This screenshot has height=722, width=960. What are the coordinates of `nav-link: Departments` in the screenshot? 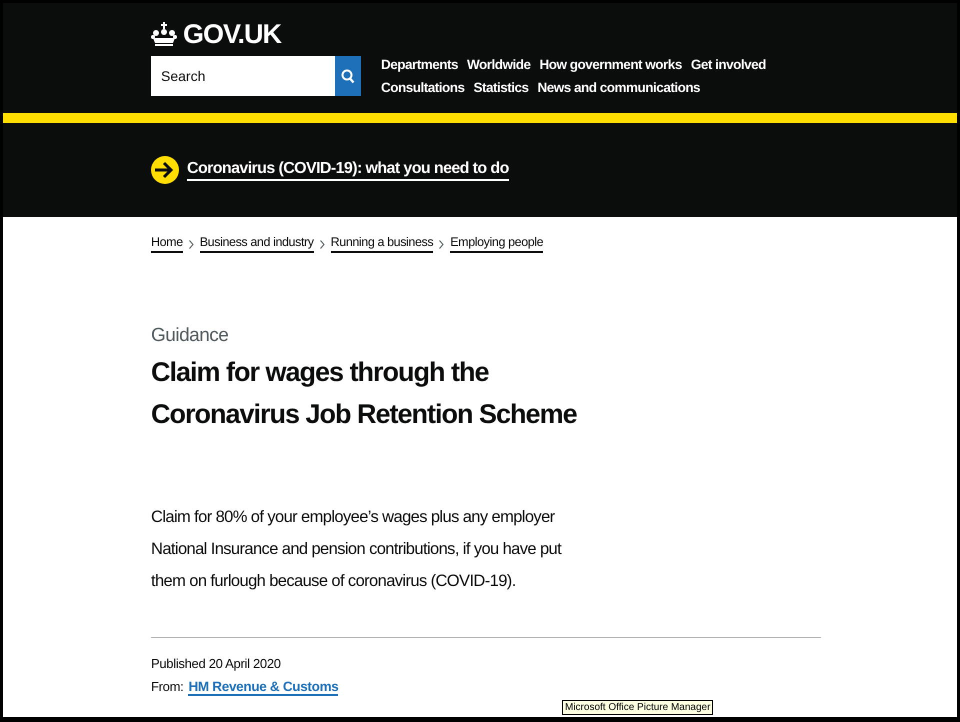 It's located at (419, 64).